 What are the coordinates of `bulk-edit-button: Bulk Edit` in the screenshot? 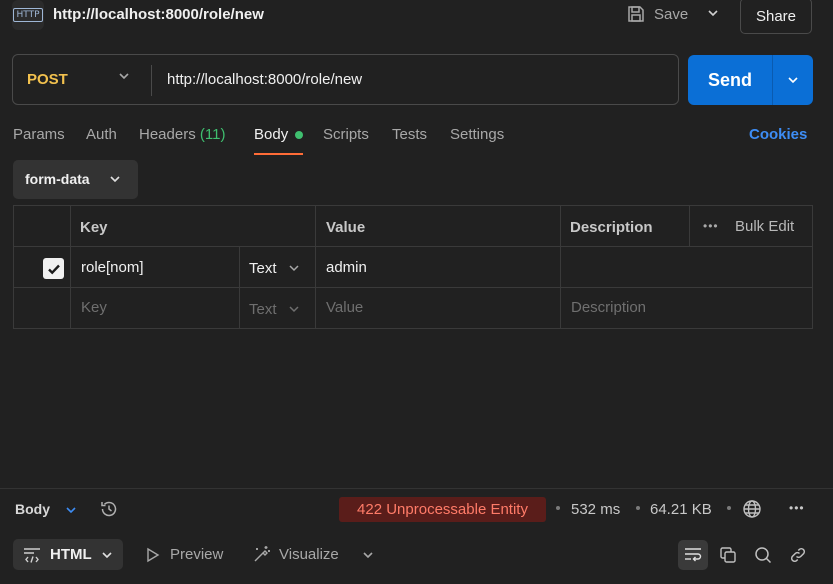 It's located at (764, 226).